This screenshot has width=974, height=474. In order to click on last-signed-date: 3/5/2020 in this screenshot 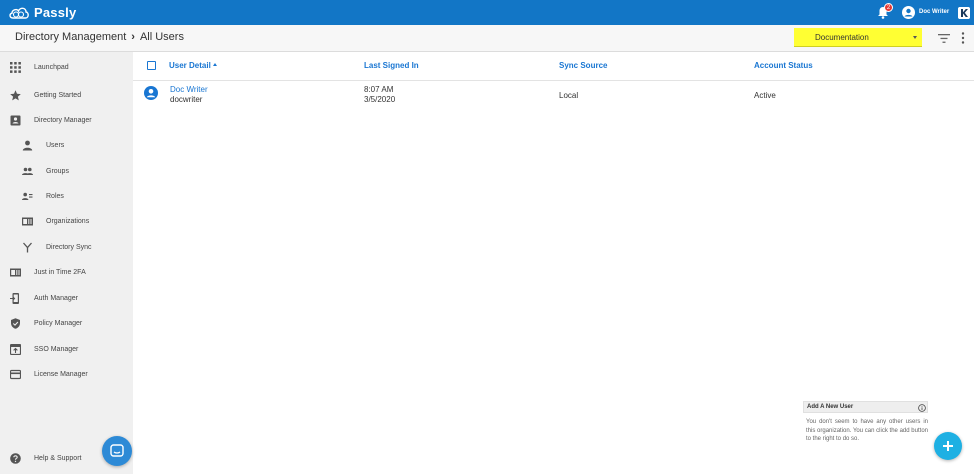, I will do `click(380, 99)`.